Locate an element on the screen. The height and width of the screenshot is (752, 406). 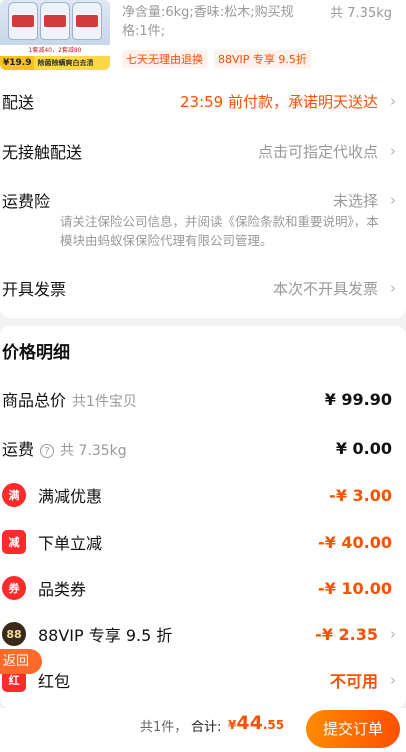
category-coupon-label: 品类券 is located at coordinates (62, 589).